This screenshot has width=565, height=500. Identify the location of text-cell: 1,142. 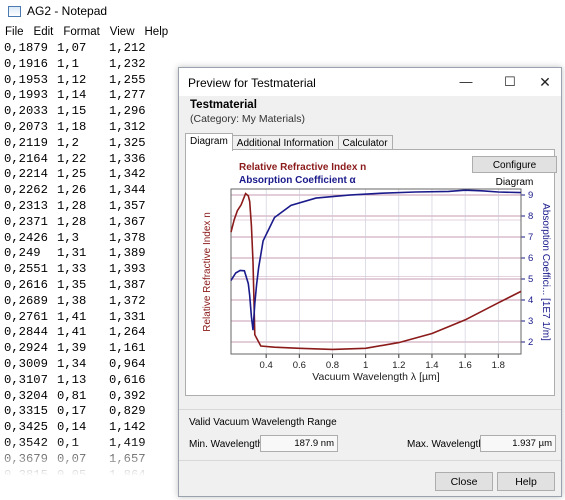
(127, 427).